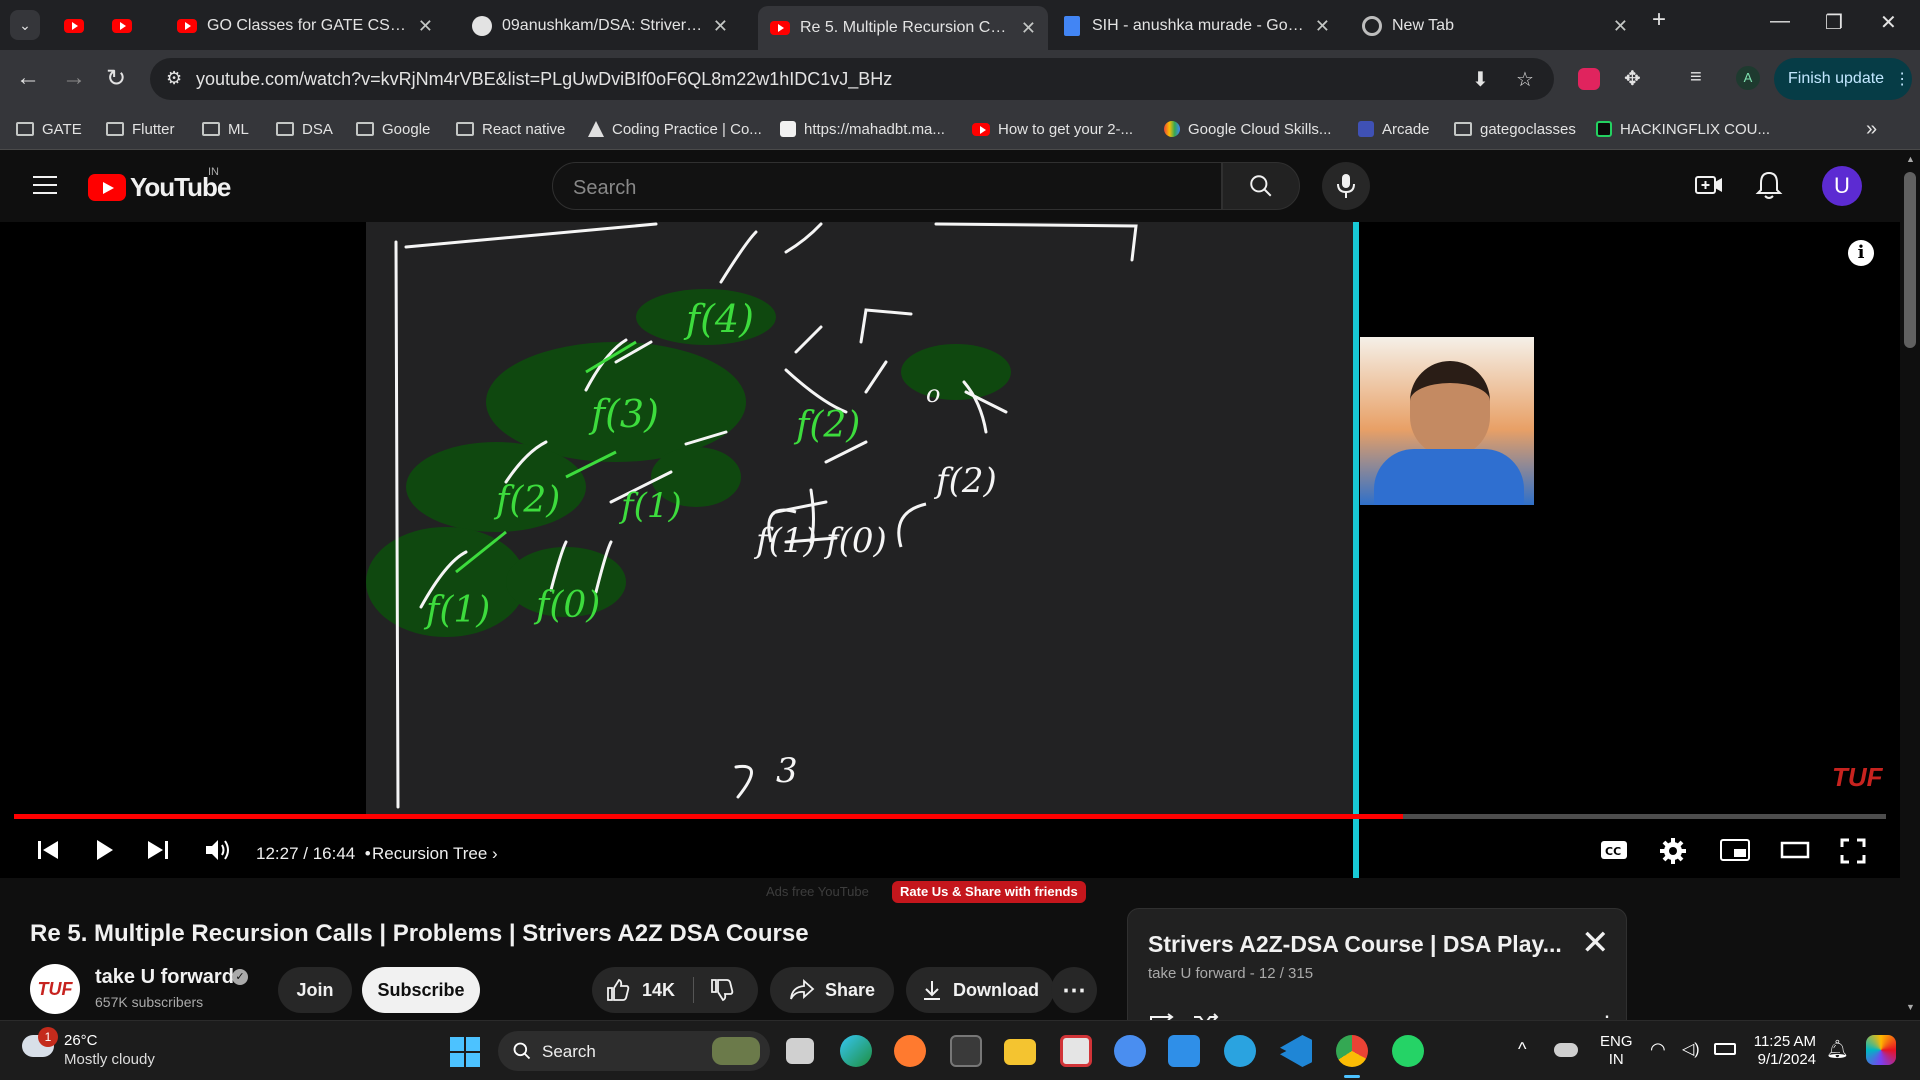  What do you see at coordinates (950, 816) in the screenshot?
I see `progress-bar` at bounding box center [950, 816].